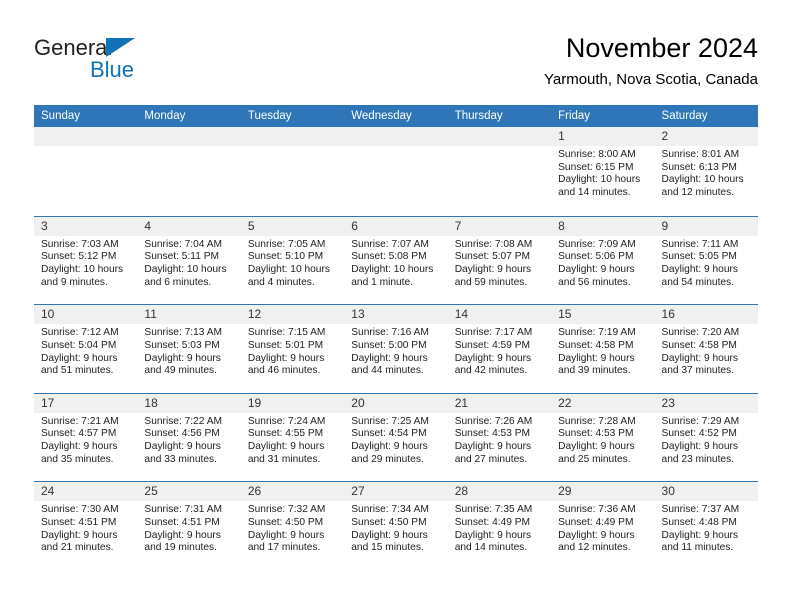  What do you see at coordinates (492, 345) in the screenshot?
I see `sunset-text: Sunset: 4:59 PM` at bounding box center [492, 345].